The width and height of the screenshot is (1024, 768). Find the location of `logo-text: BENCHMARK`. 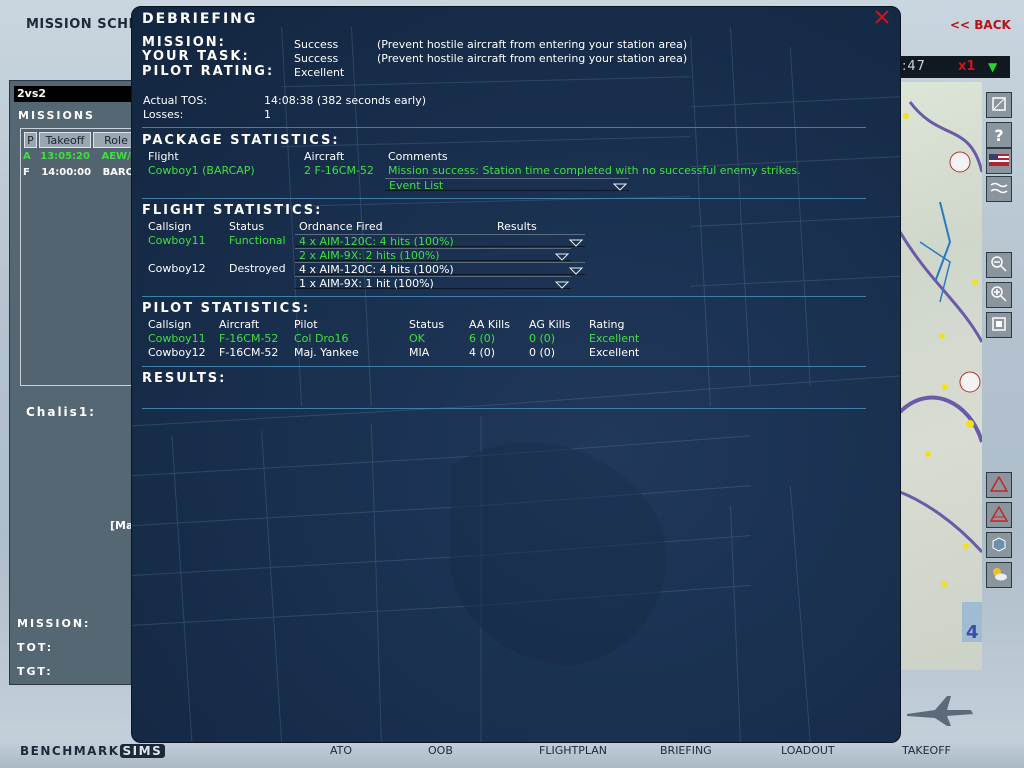

logo-text: BENCHMARK is located at coordinates (70, 751).